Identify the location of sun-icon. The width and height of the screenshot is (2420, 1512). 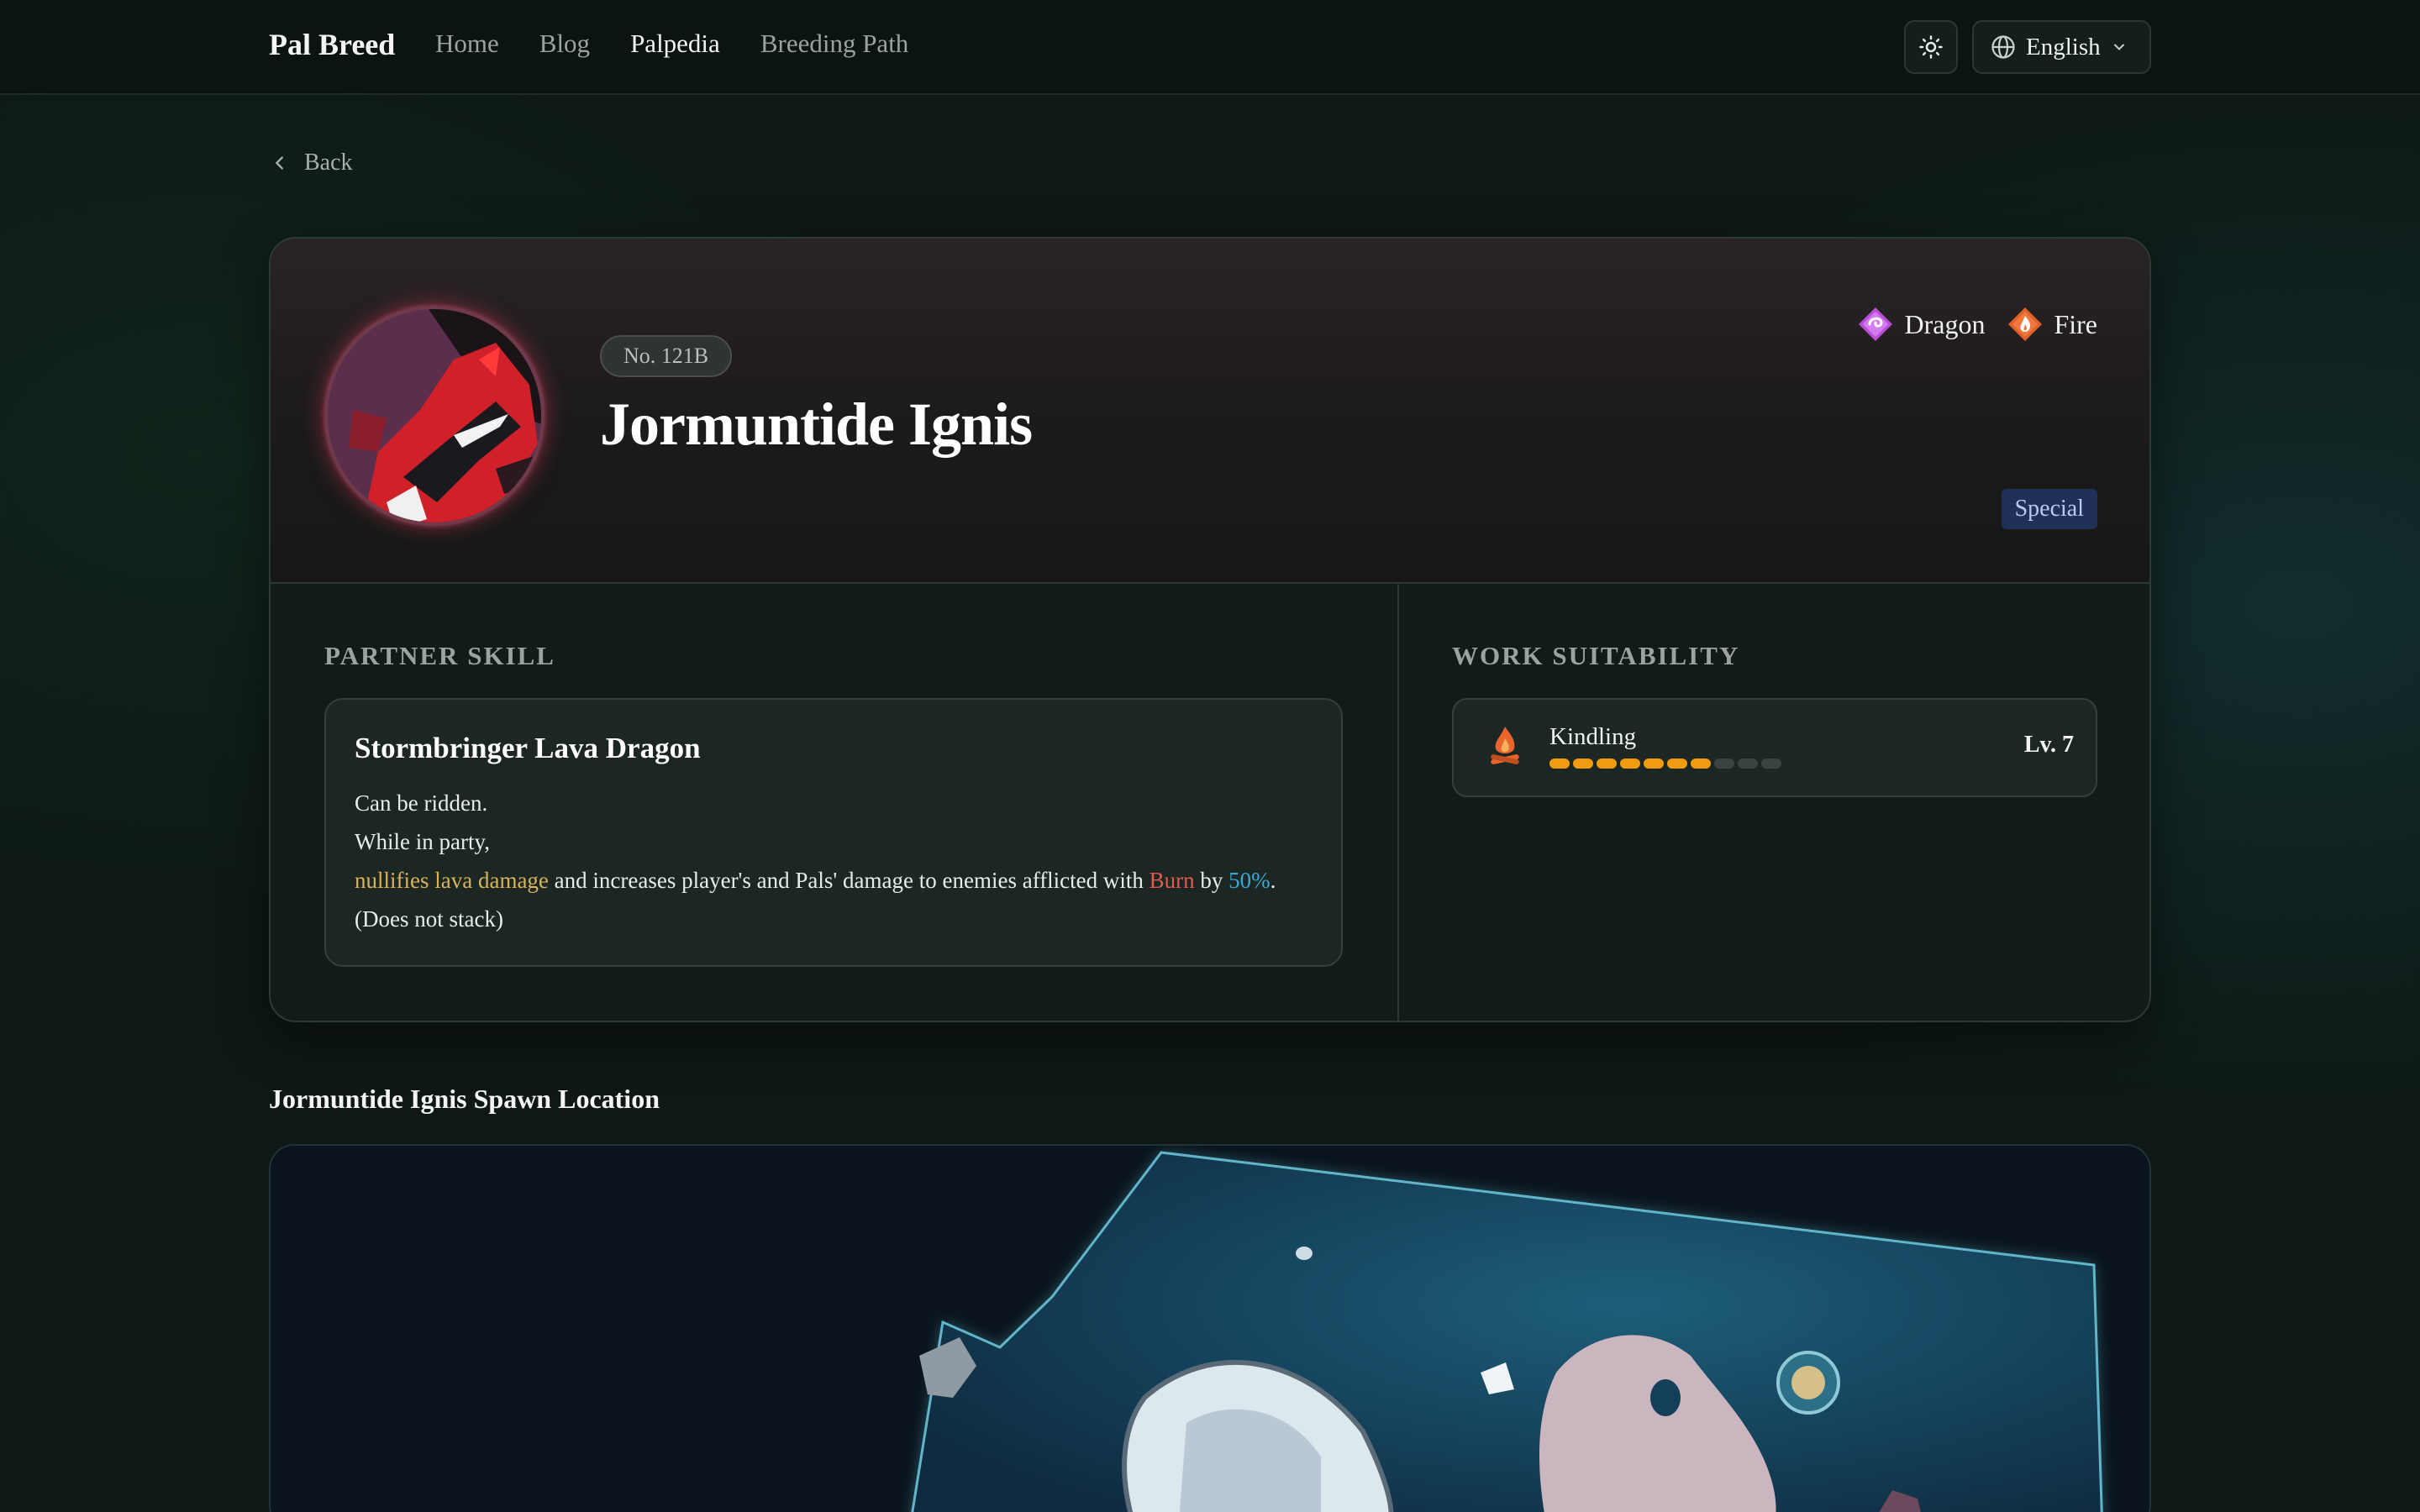
(1931, 47).